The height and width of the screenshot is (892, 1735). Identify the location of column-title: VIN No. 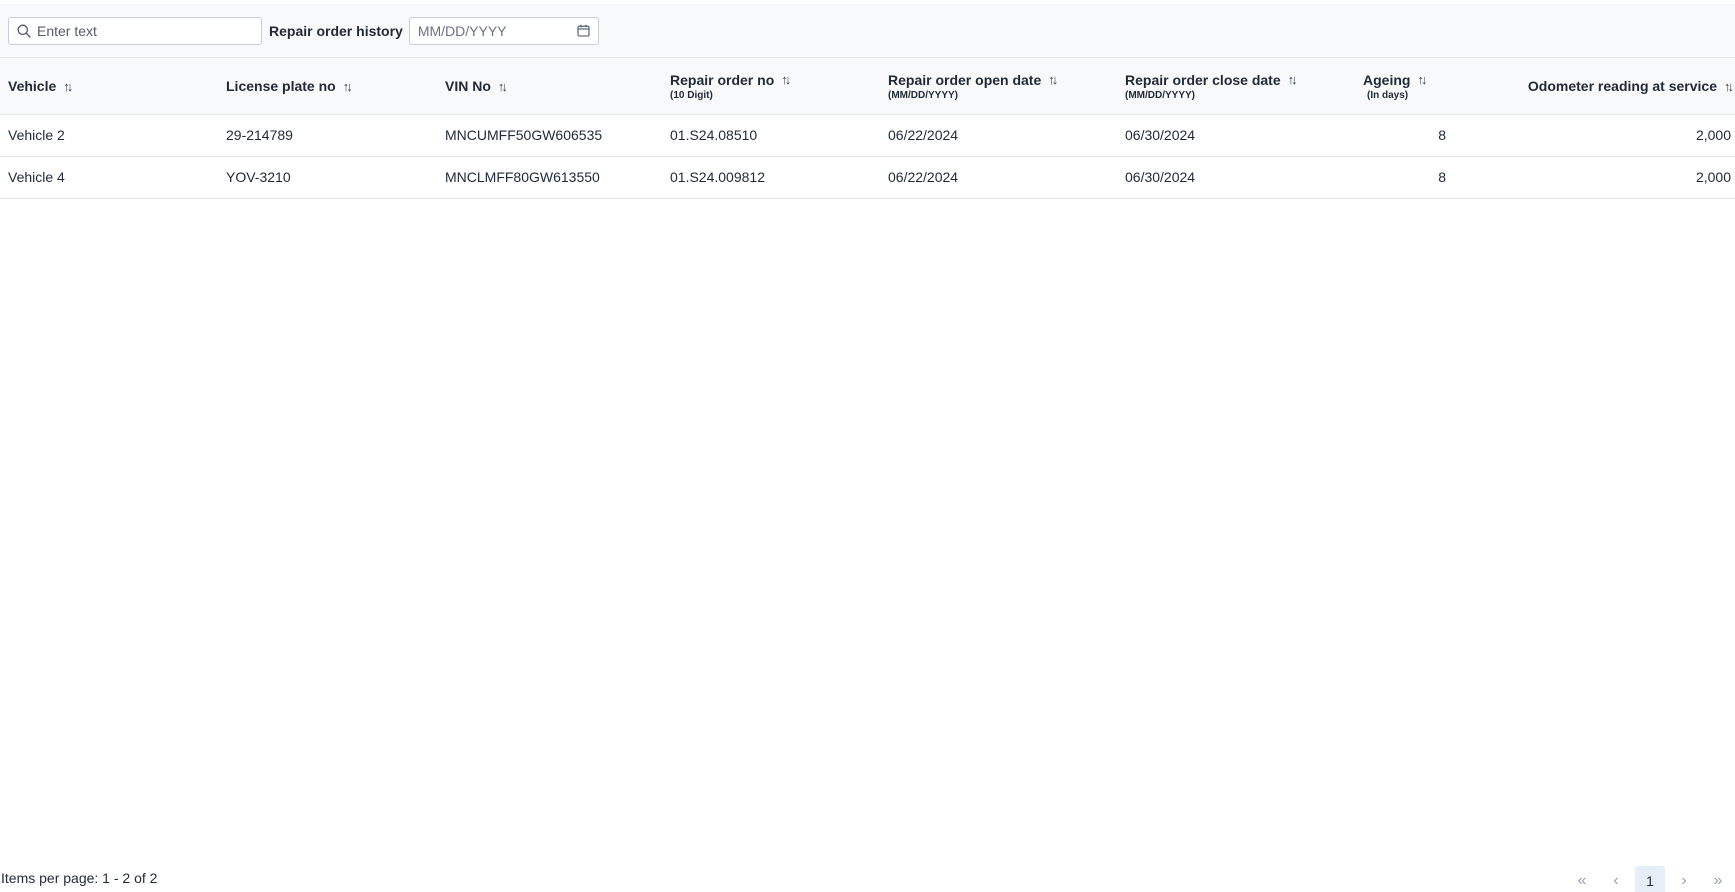
(468, 86).